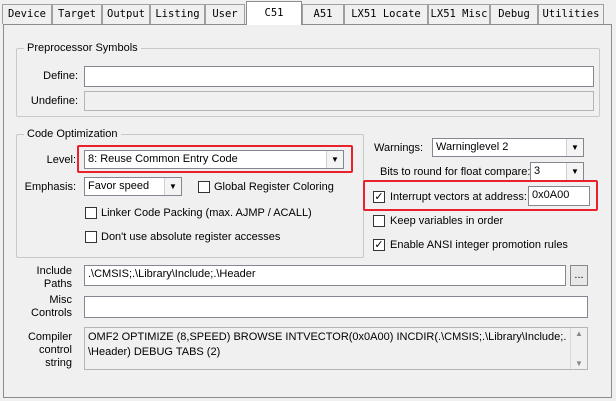 This screenshot has height=401, width=616. I want to click on tab-debug: Debug, so click(514, 14).